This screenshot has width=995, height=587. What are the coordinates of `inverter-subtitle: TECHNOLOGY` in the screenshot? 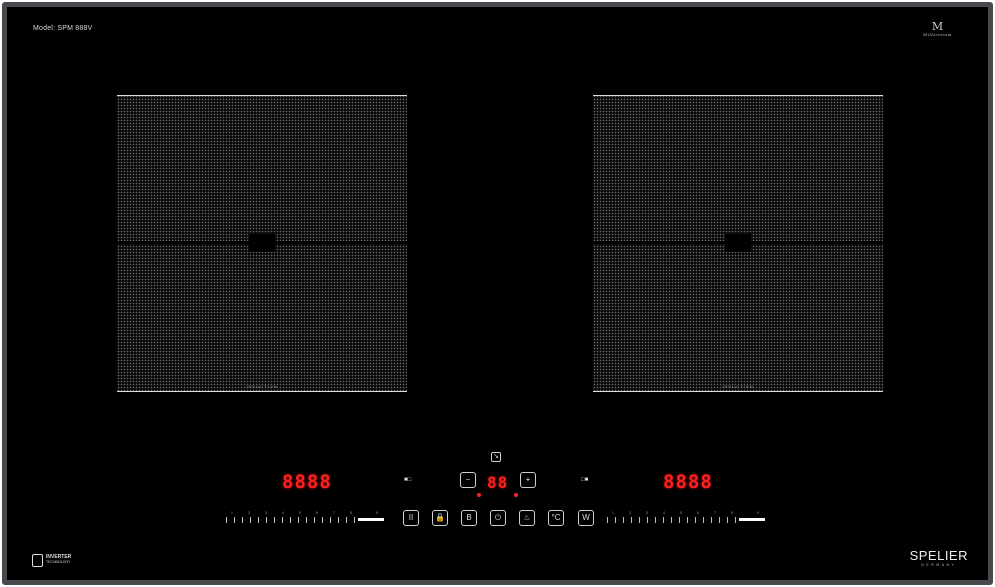 It's located at (58, 562).